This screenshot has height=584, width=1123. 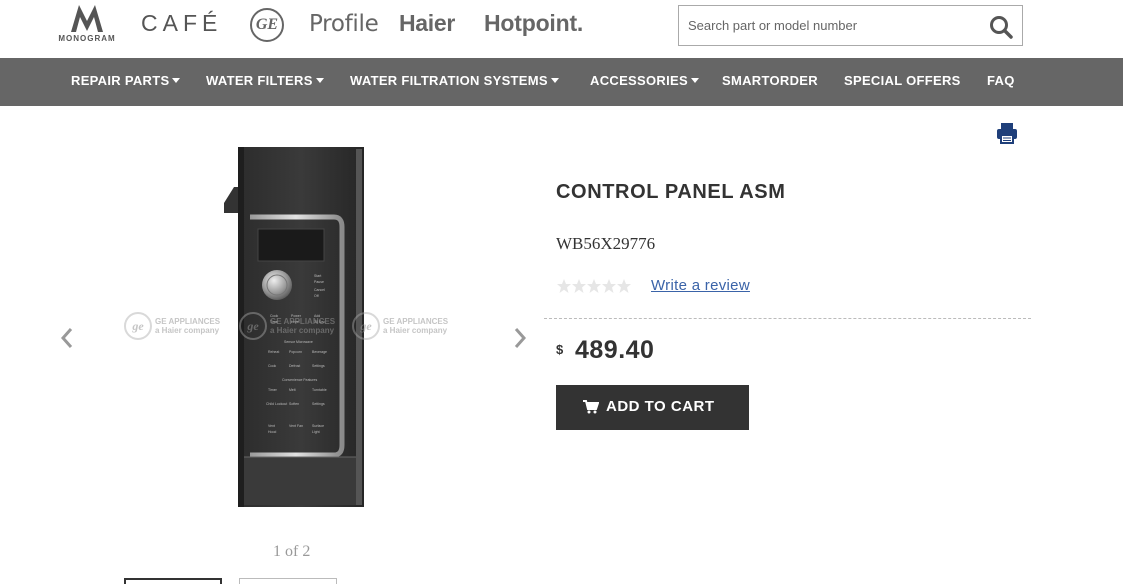 What do you see at coordinates (272, 432) in the screenshot?
I see `svg-text: Hood` at bounding box center [272, 432].